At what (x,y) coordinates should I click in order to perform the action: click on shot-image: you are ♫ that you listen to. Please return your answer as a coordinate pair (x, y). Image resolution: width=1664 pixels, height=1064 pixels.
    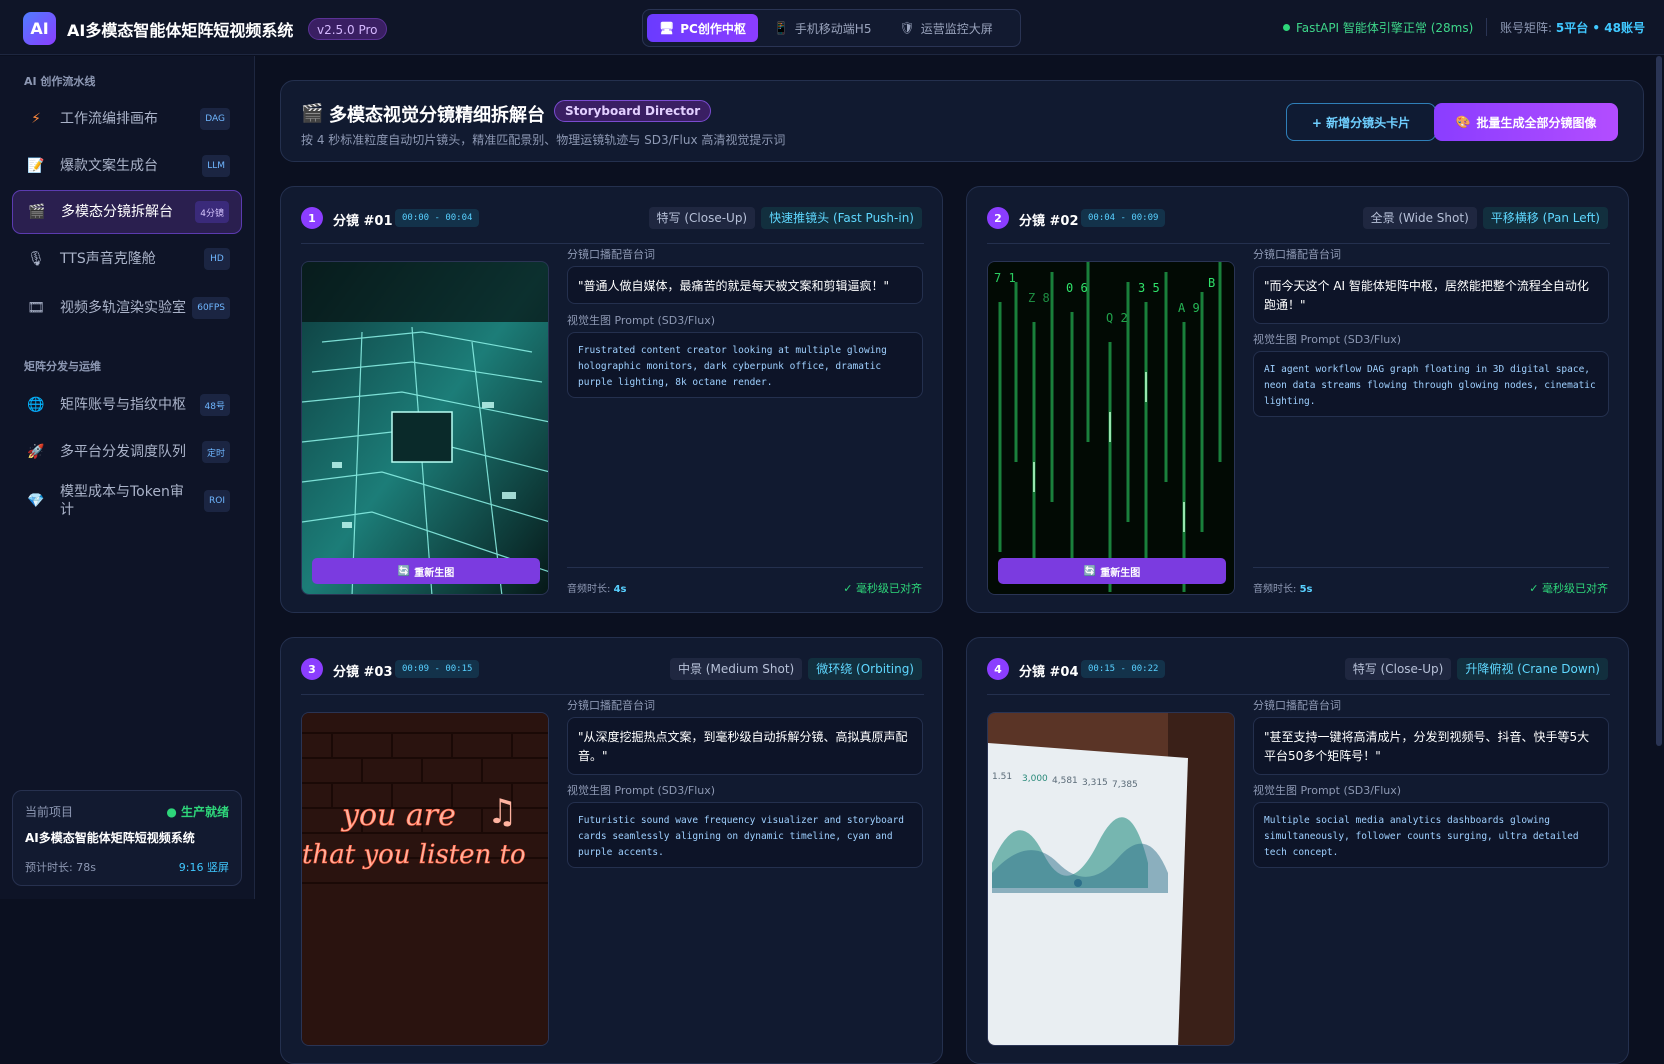
    Looking at the image, I should click on (425, 879).